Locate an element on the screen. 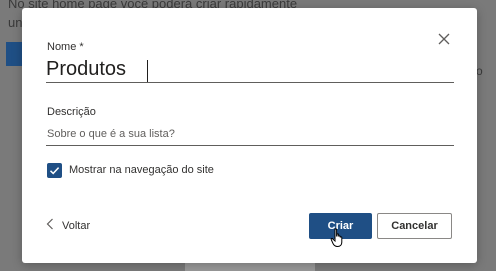 The image size is (496, 271). name-label: Nome * is located at coordinates (65, 47).